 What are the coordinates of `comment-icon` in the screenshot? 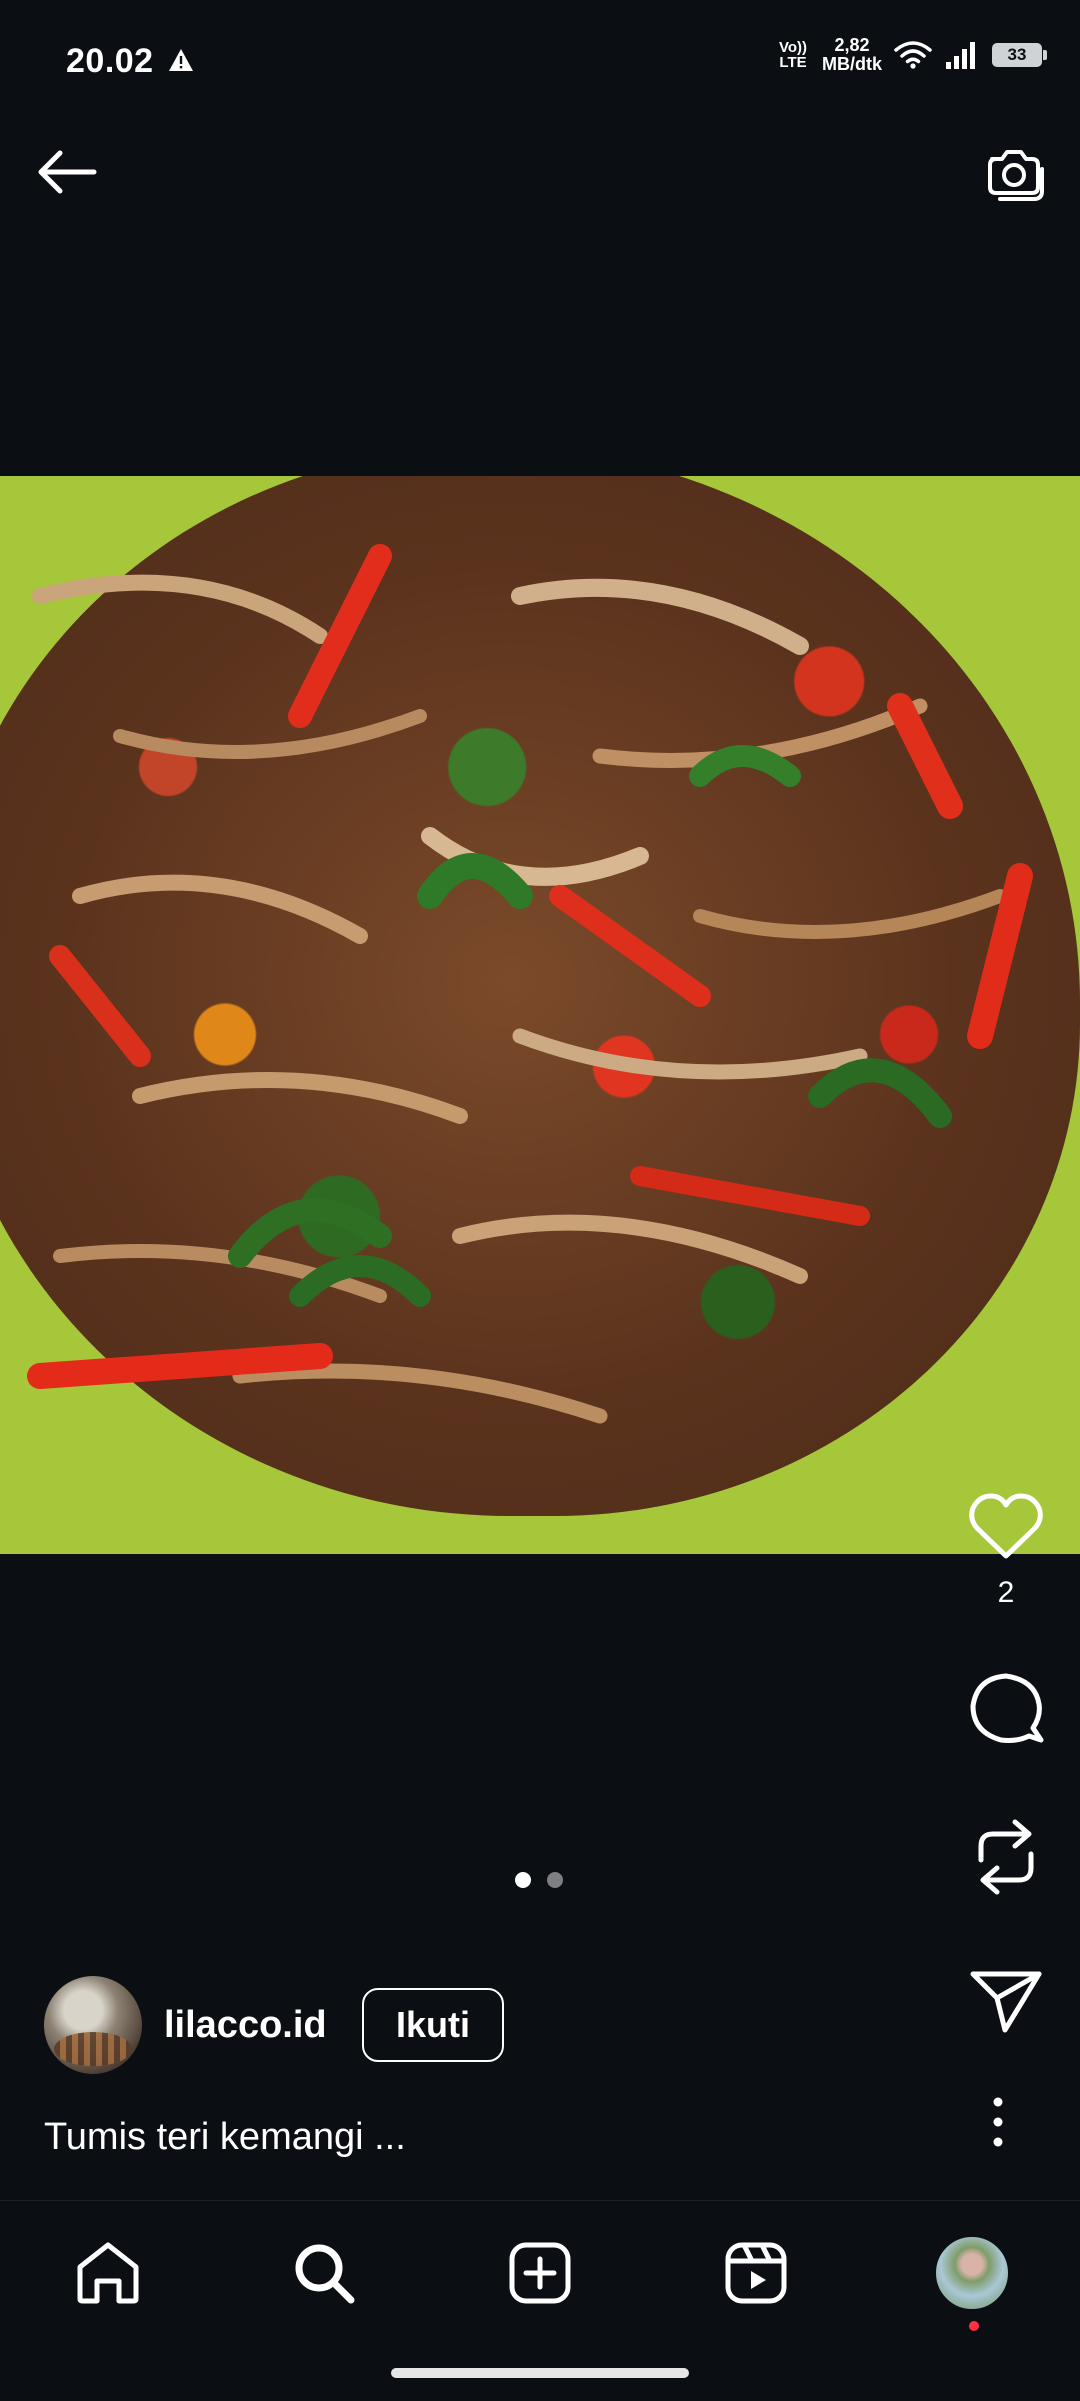 It's located at (1007, 1708).